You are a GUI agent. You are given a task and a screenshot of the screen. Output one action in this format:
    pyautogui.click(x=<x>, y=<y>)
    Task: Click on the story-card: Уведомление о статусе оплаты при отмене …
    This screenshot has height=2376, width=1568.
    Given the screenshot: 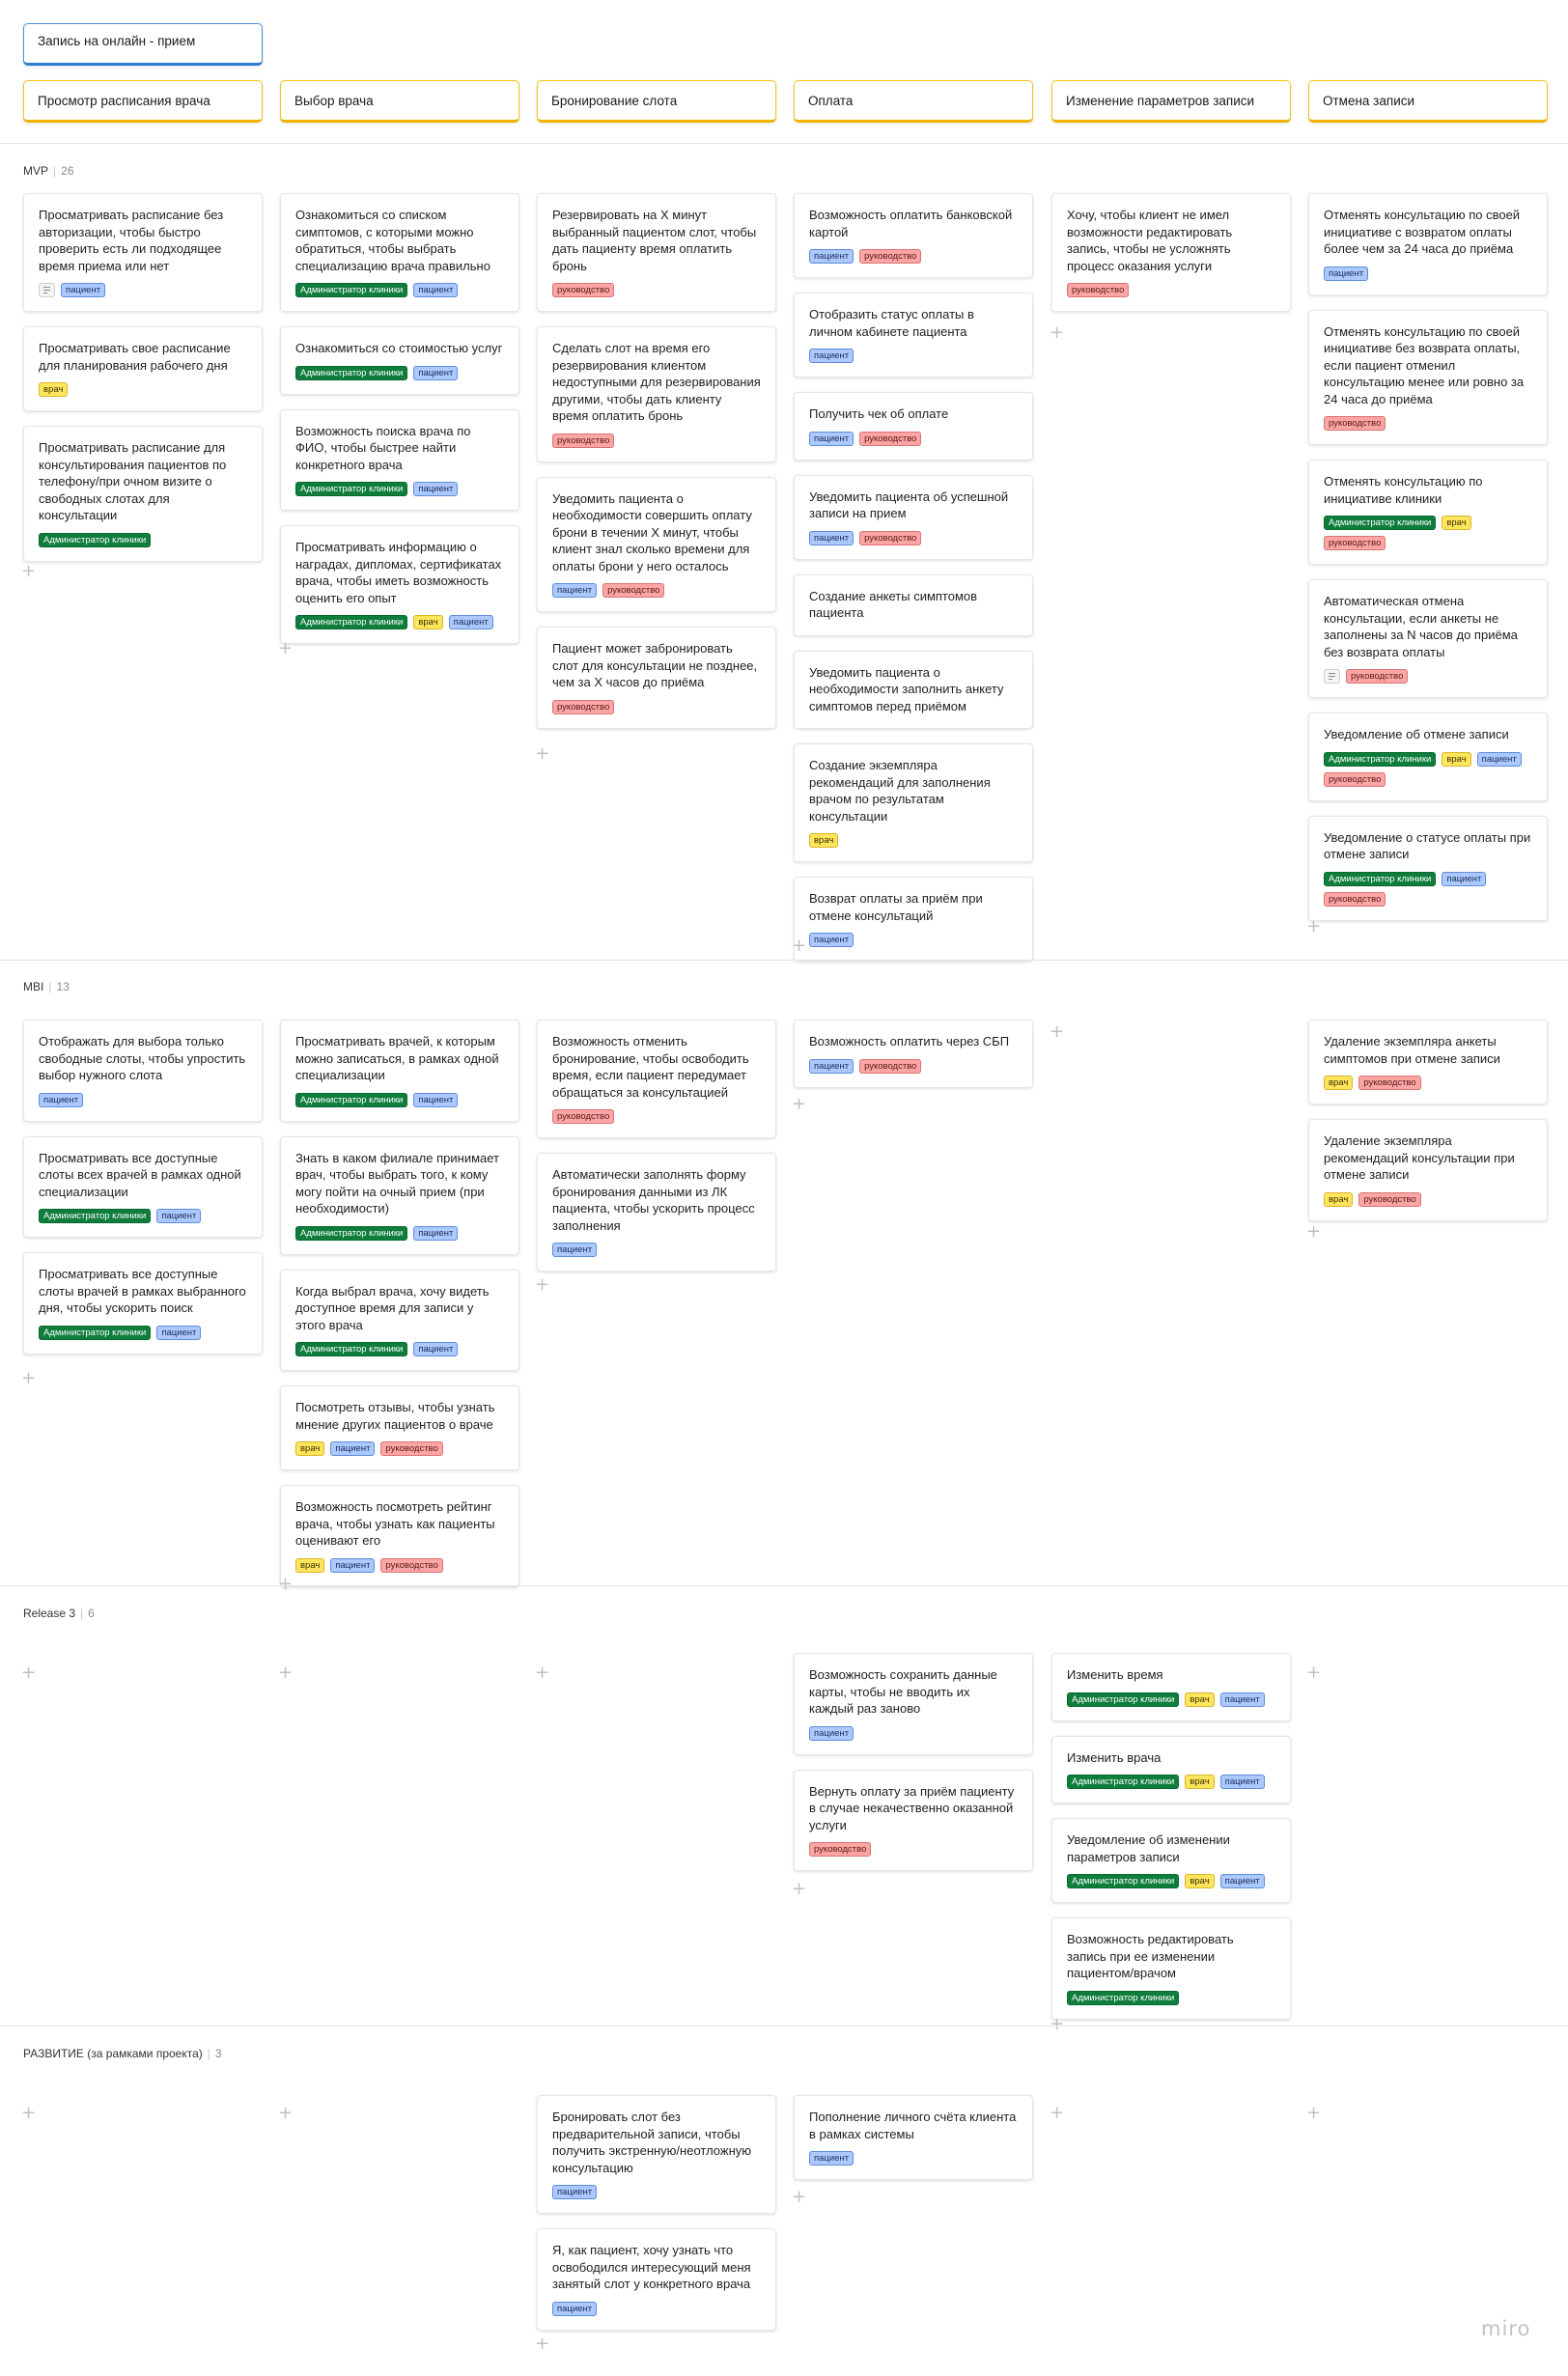 What is the action you would take?
    pyautogui.click(x=1428, y=868)
    